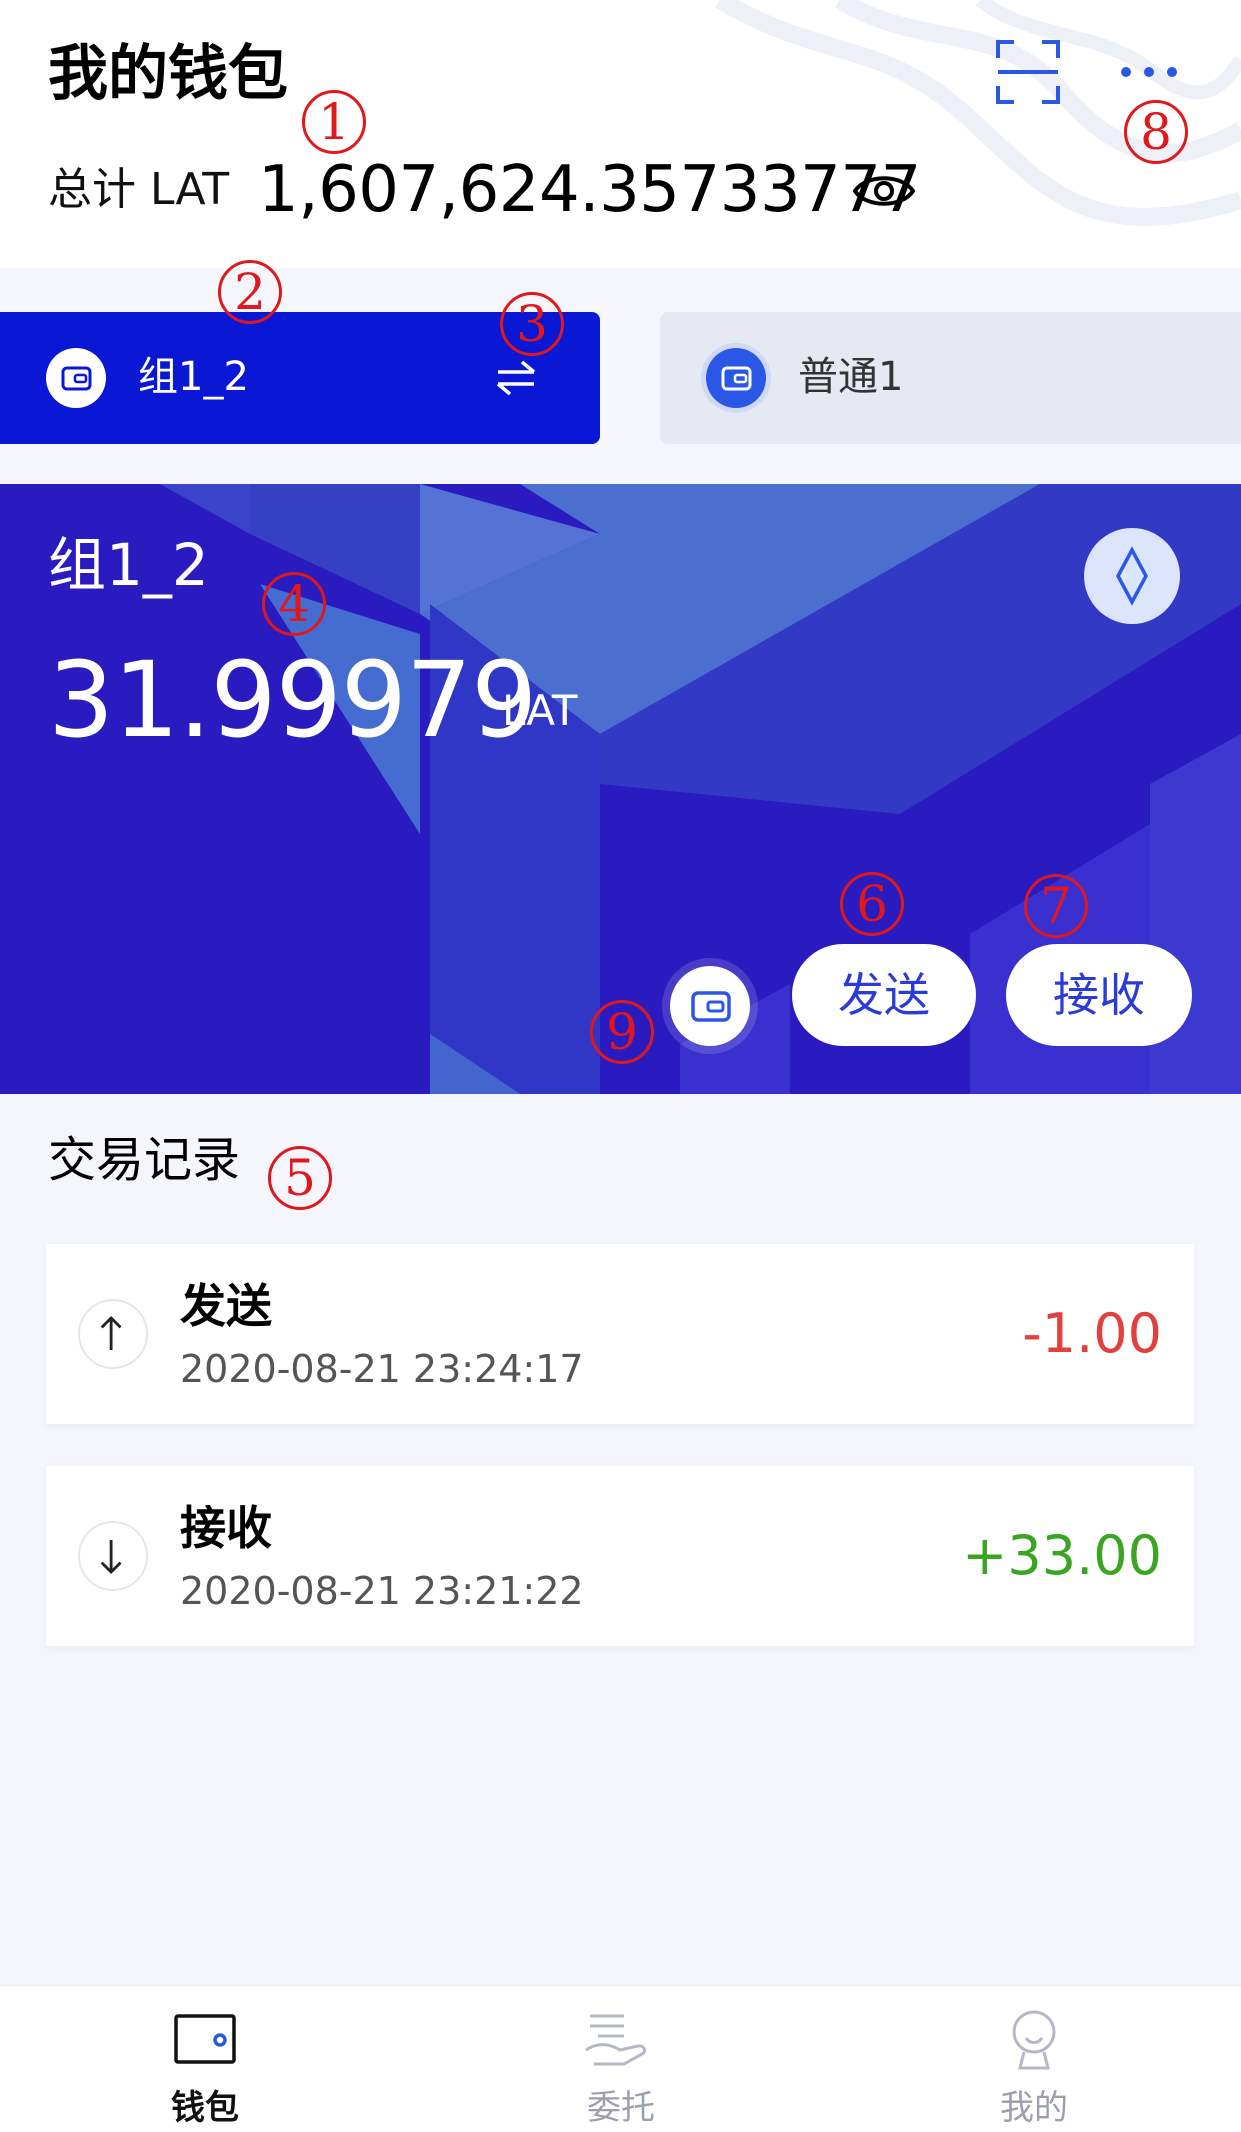 The image size is (1241, 2132). What do you see at coordinates (1028, 72) in the screenshot?
I see `scan-icon` at bounding box center [1028, 72].